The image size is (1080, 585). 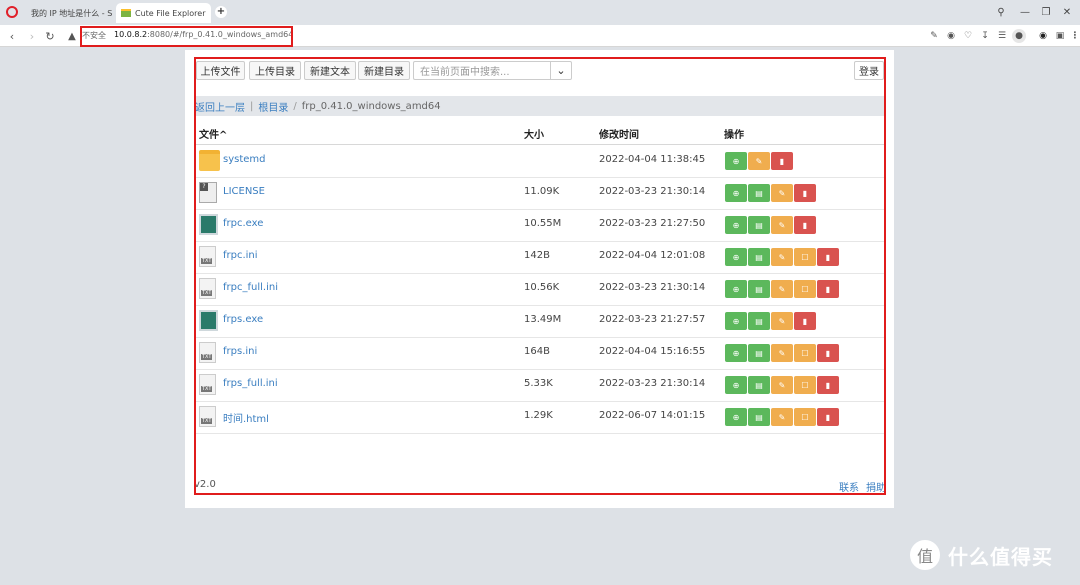 I want to click on smzdm-logo-icon: 值, so click(x=925, y=555).